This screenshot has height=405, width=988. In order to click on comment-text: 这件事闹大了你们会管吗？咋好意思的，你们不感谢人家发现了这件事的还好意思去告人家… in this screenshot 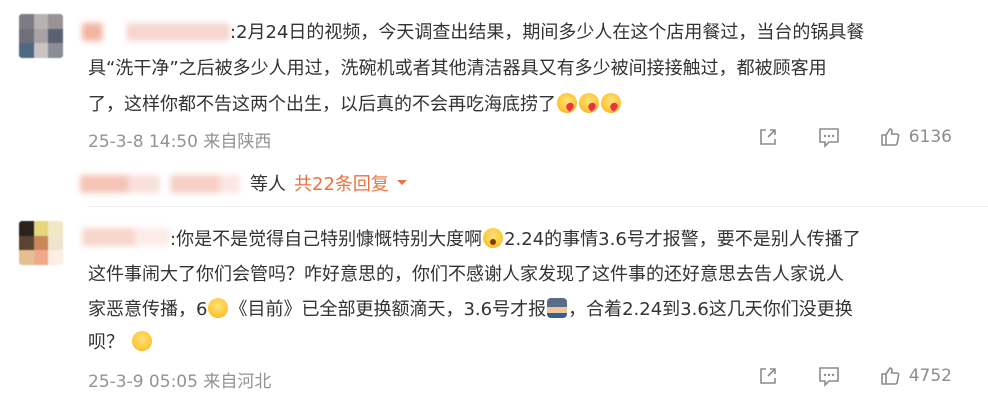, I will do `click(466, 274)`.